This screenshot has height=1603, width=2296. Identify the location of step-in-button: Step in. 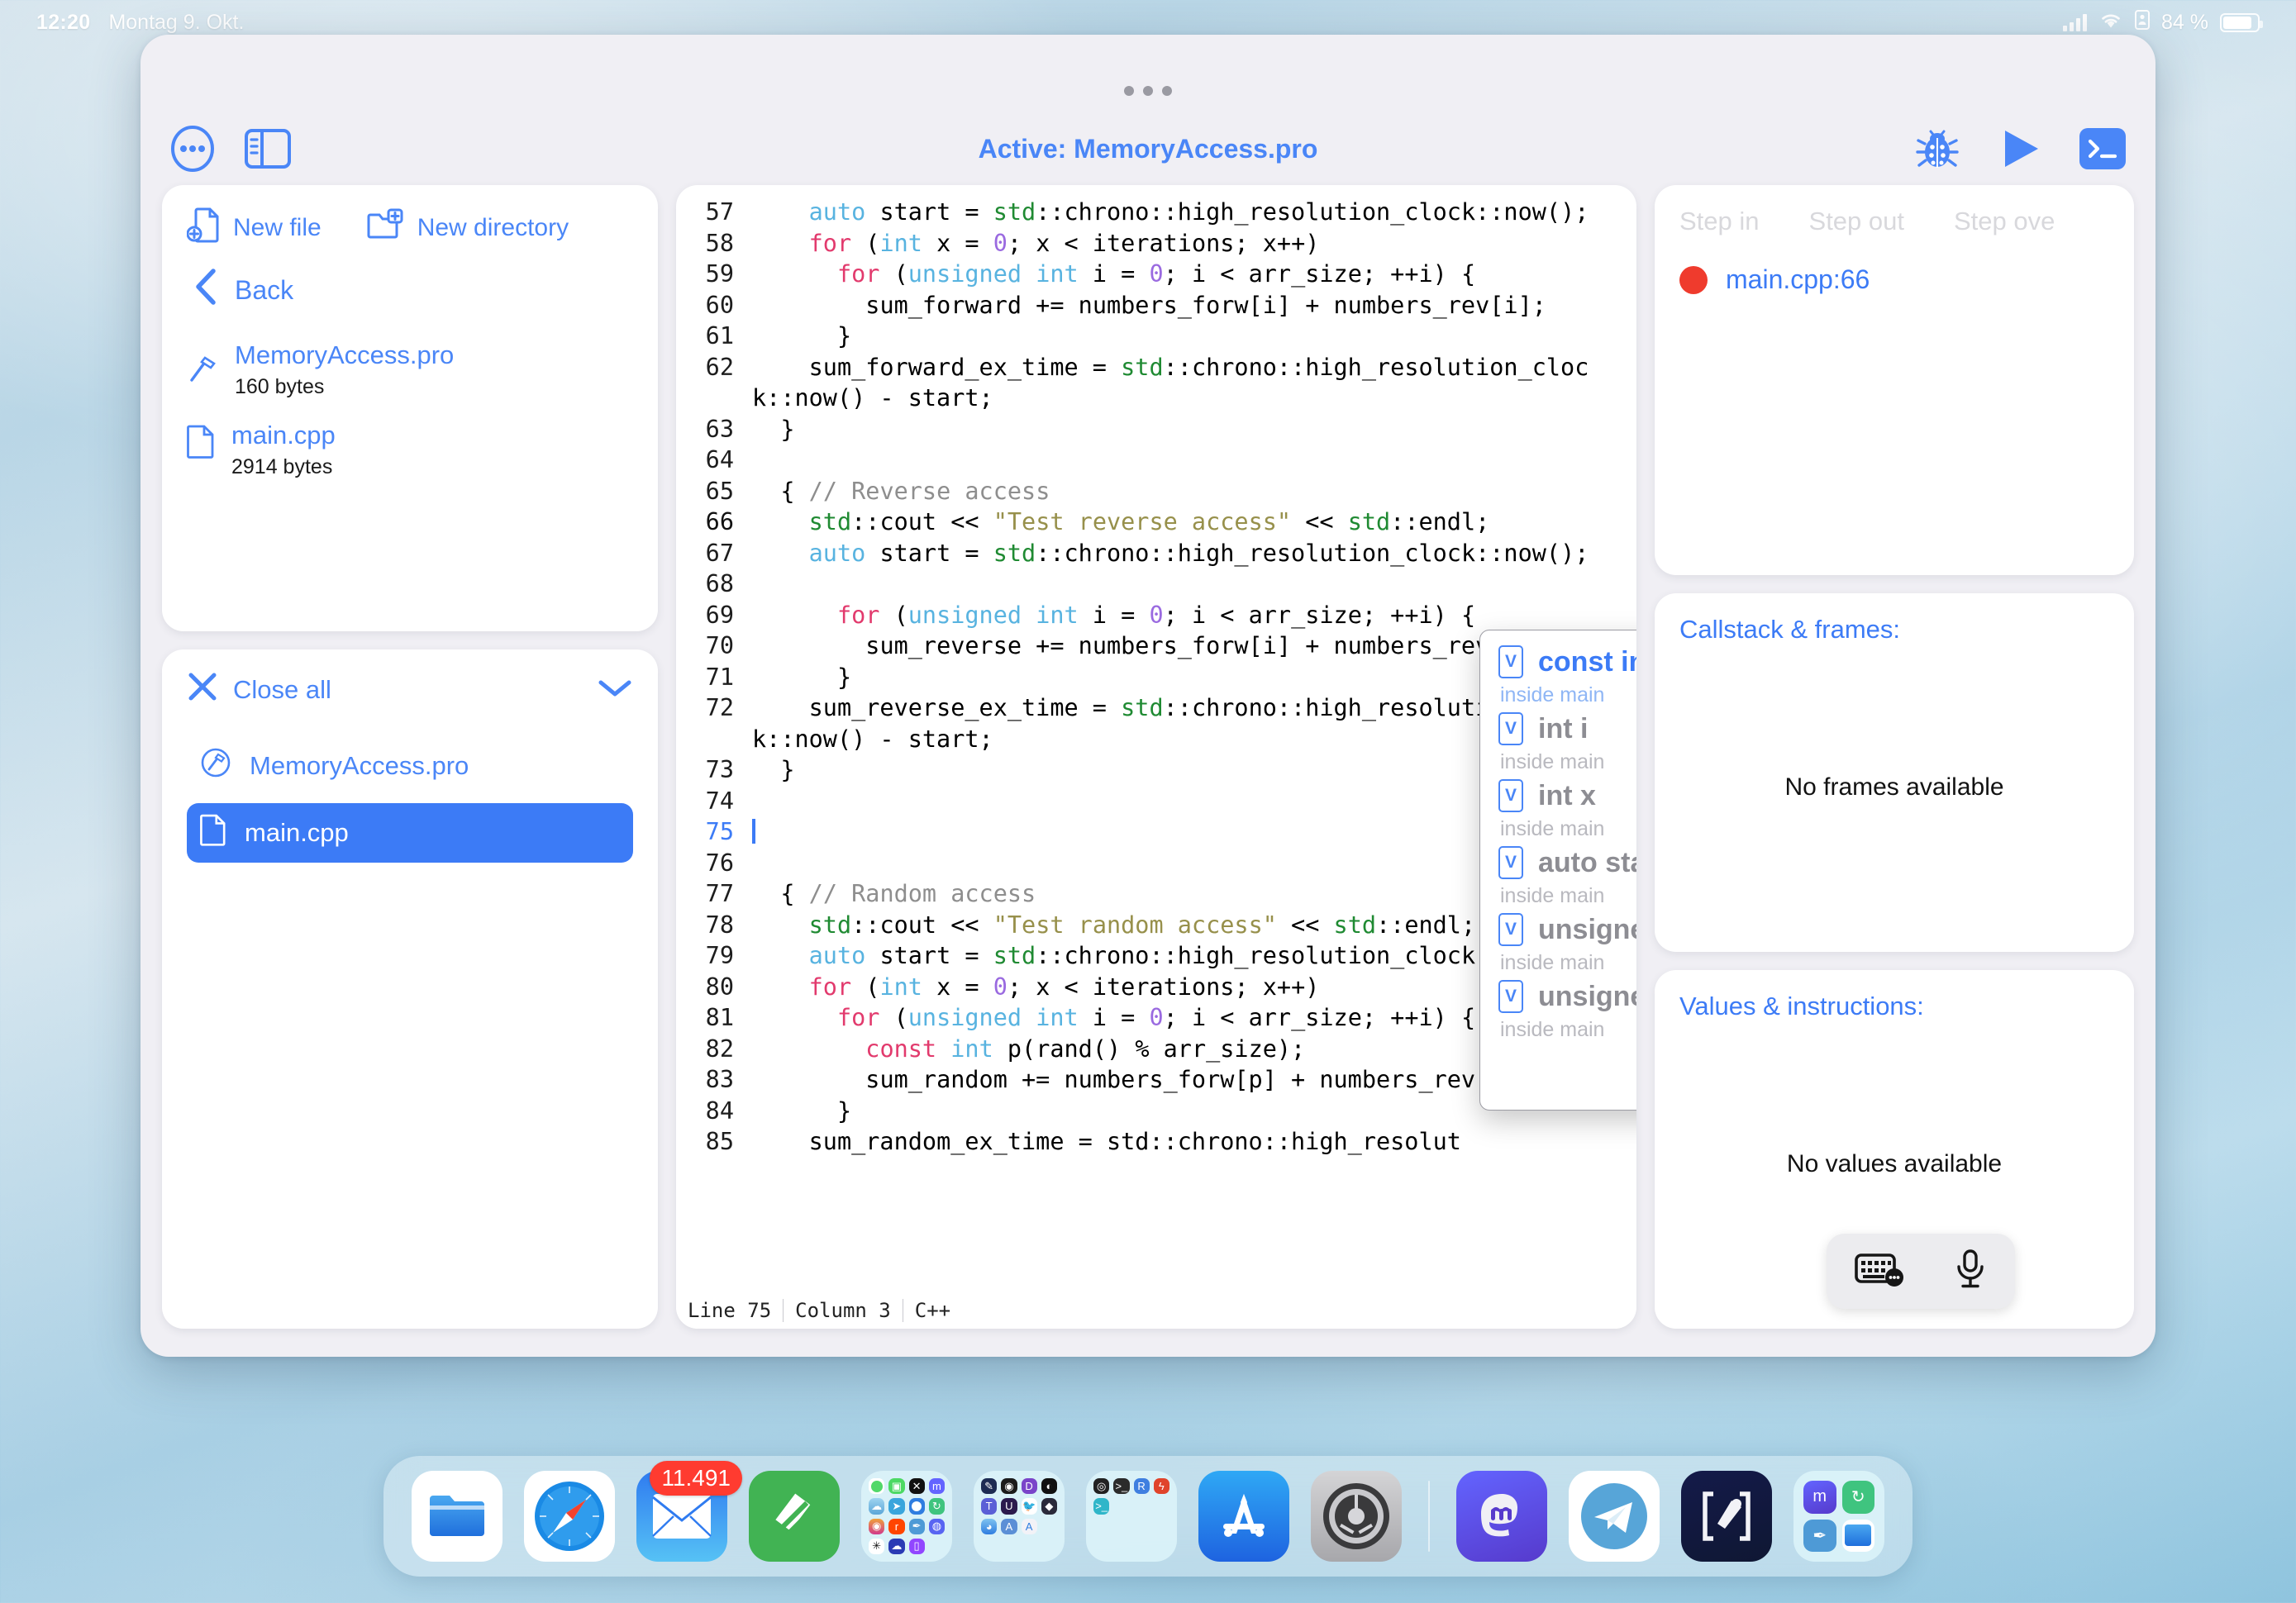
(1719, 221).